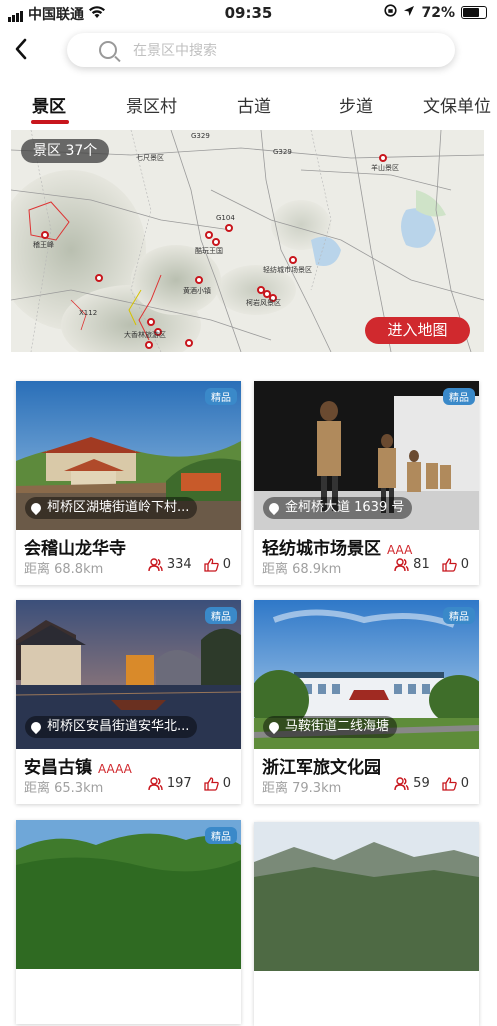 The width and height of the screenshot is (497, 1026). I want to click on card-location: 金柯桥大道 1639 号, so click(338, 508).